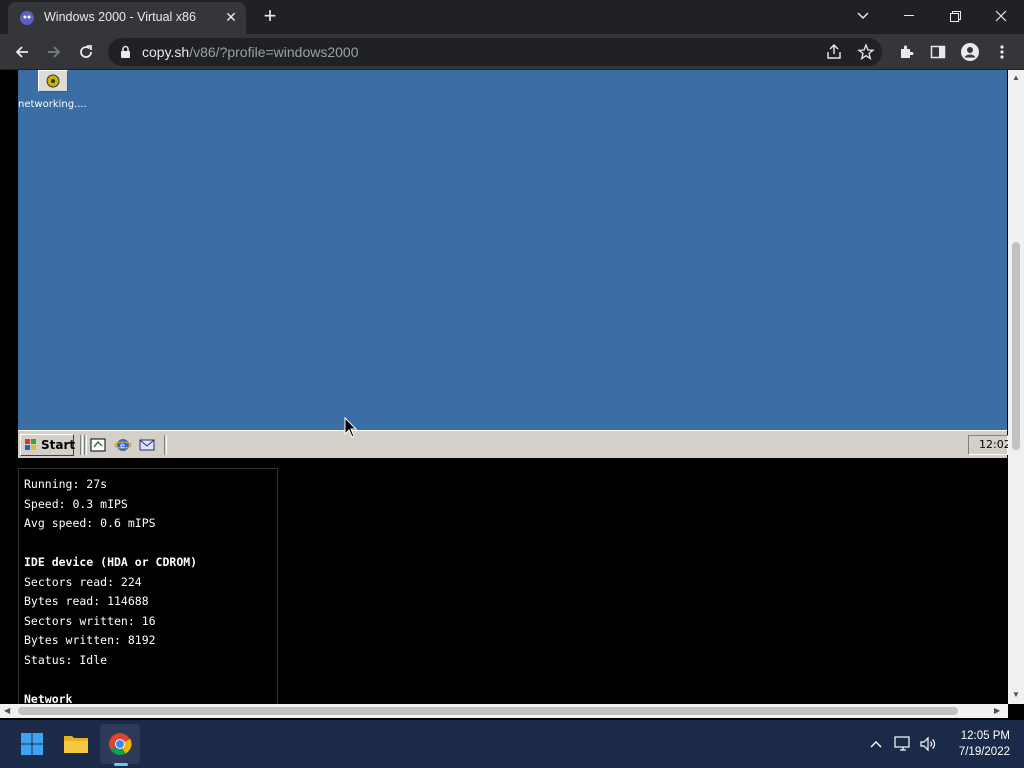 This screenshot has height=768, width=1024. Describe the element at coordinates (66, 659) in the screenshot. I see `stat-status: Status: Idle` at that location.